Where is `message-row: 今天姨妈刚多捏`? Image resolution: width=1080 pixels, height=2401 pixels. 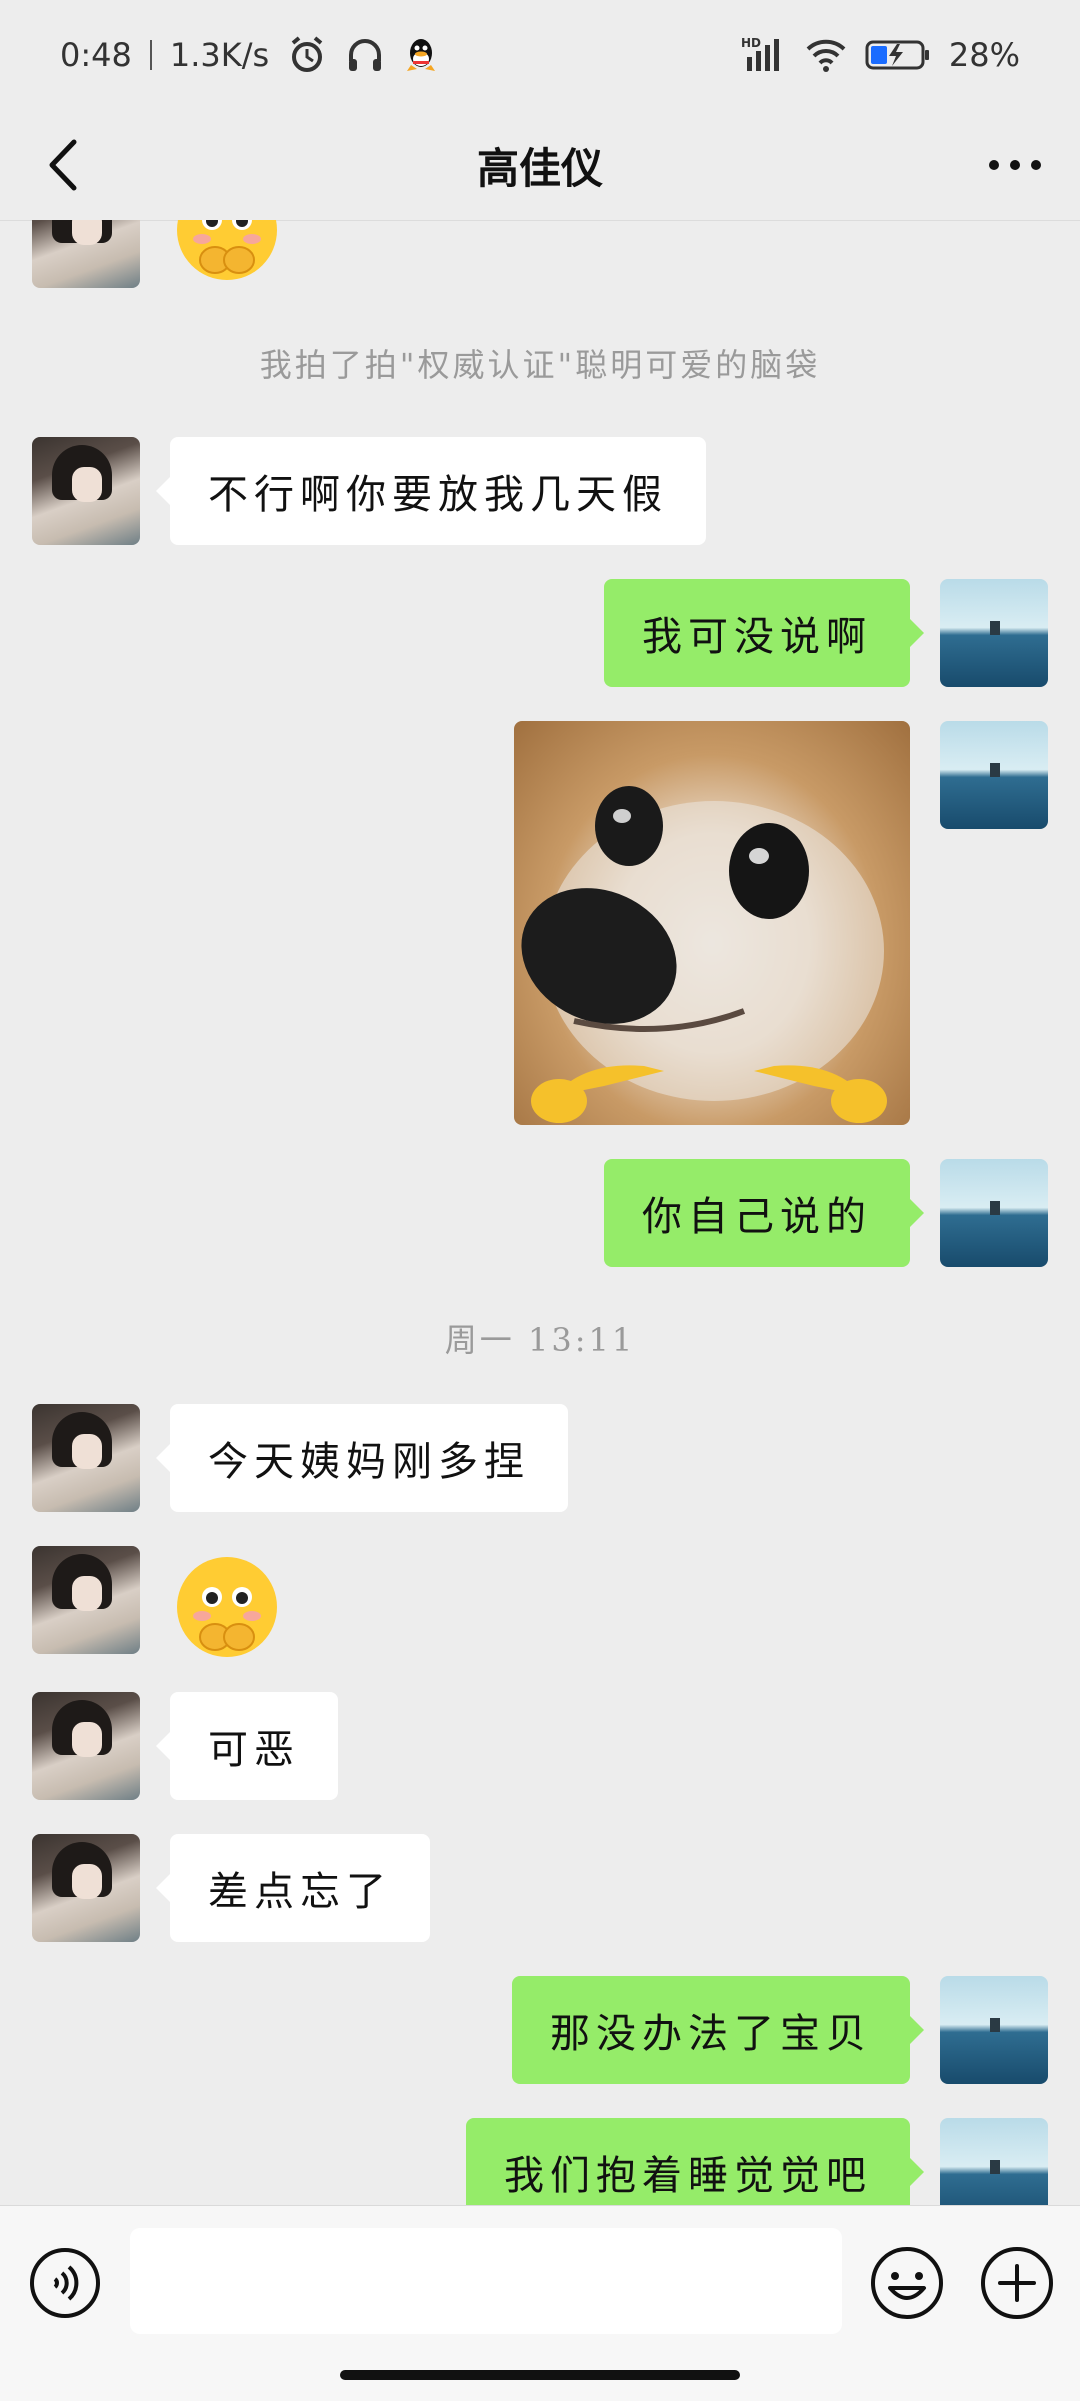 message-row: 今天姨妈刚多捏 is located at coordinates (540, 1458).